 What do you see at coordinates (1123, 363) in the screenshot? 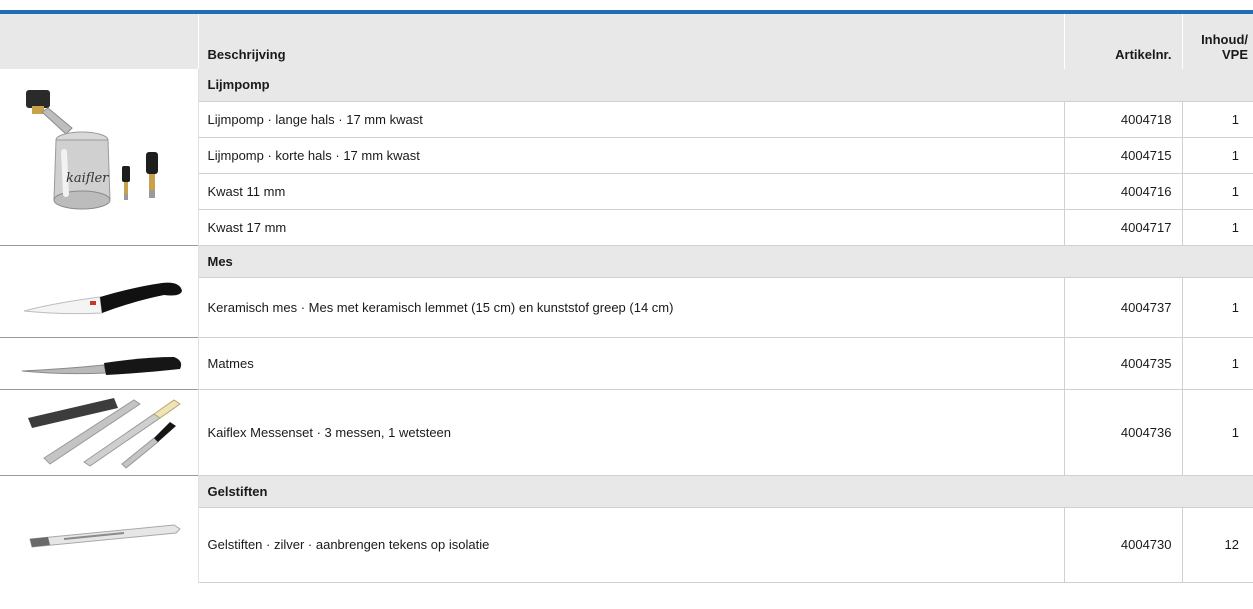
I see `item-article-number: 4004735` at bounding box center [1123, 363].